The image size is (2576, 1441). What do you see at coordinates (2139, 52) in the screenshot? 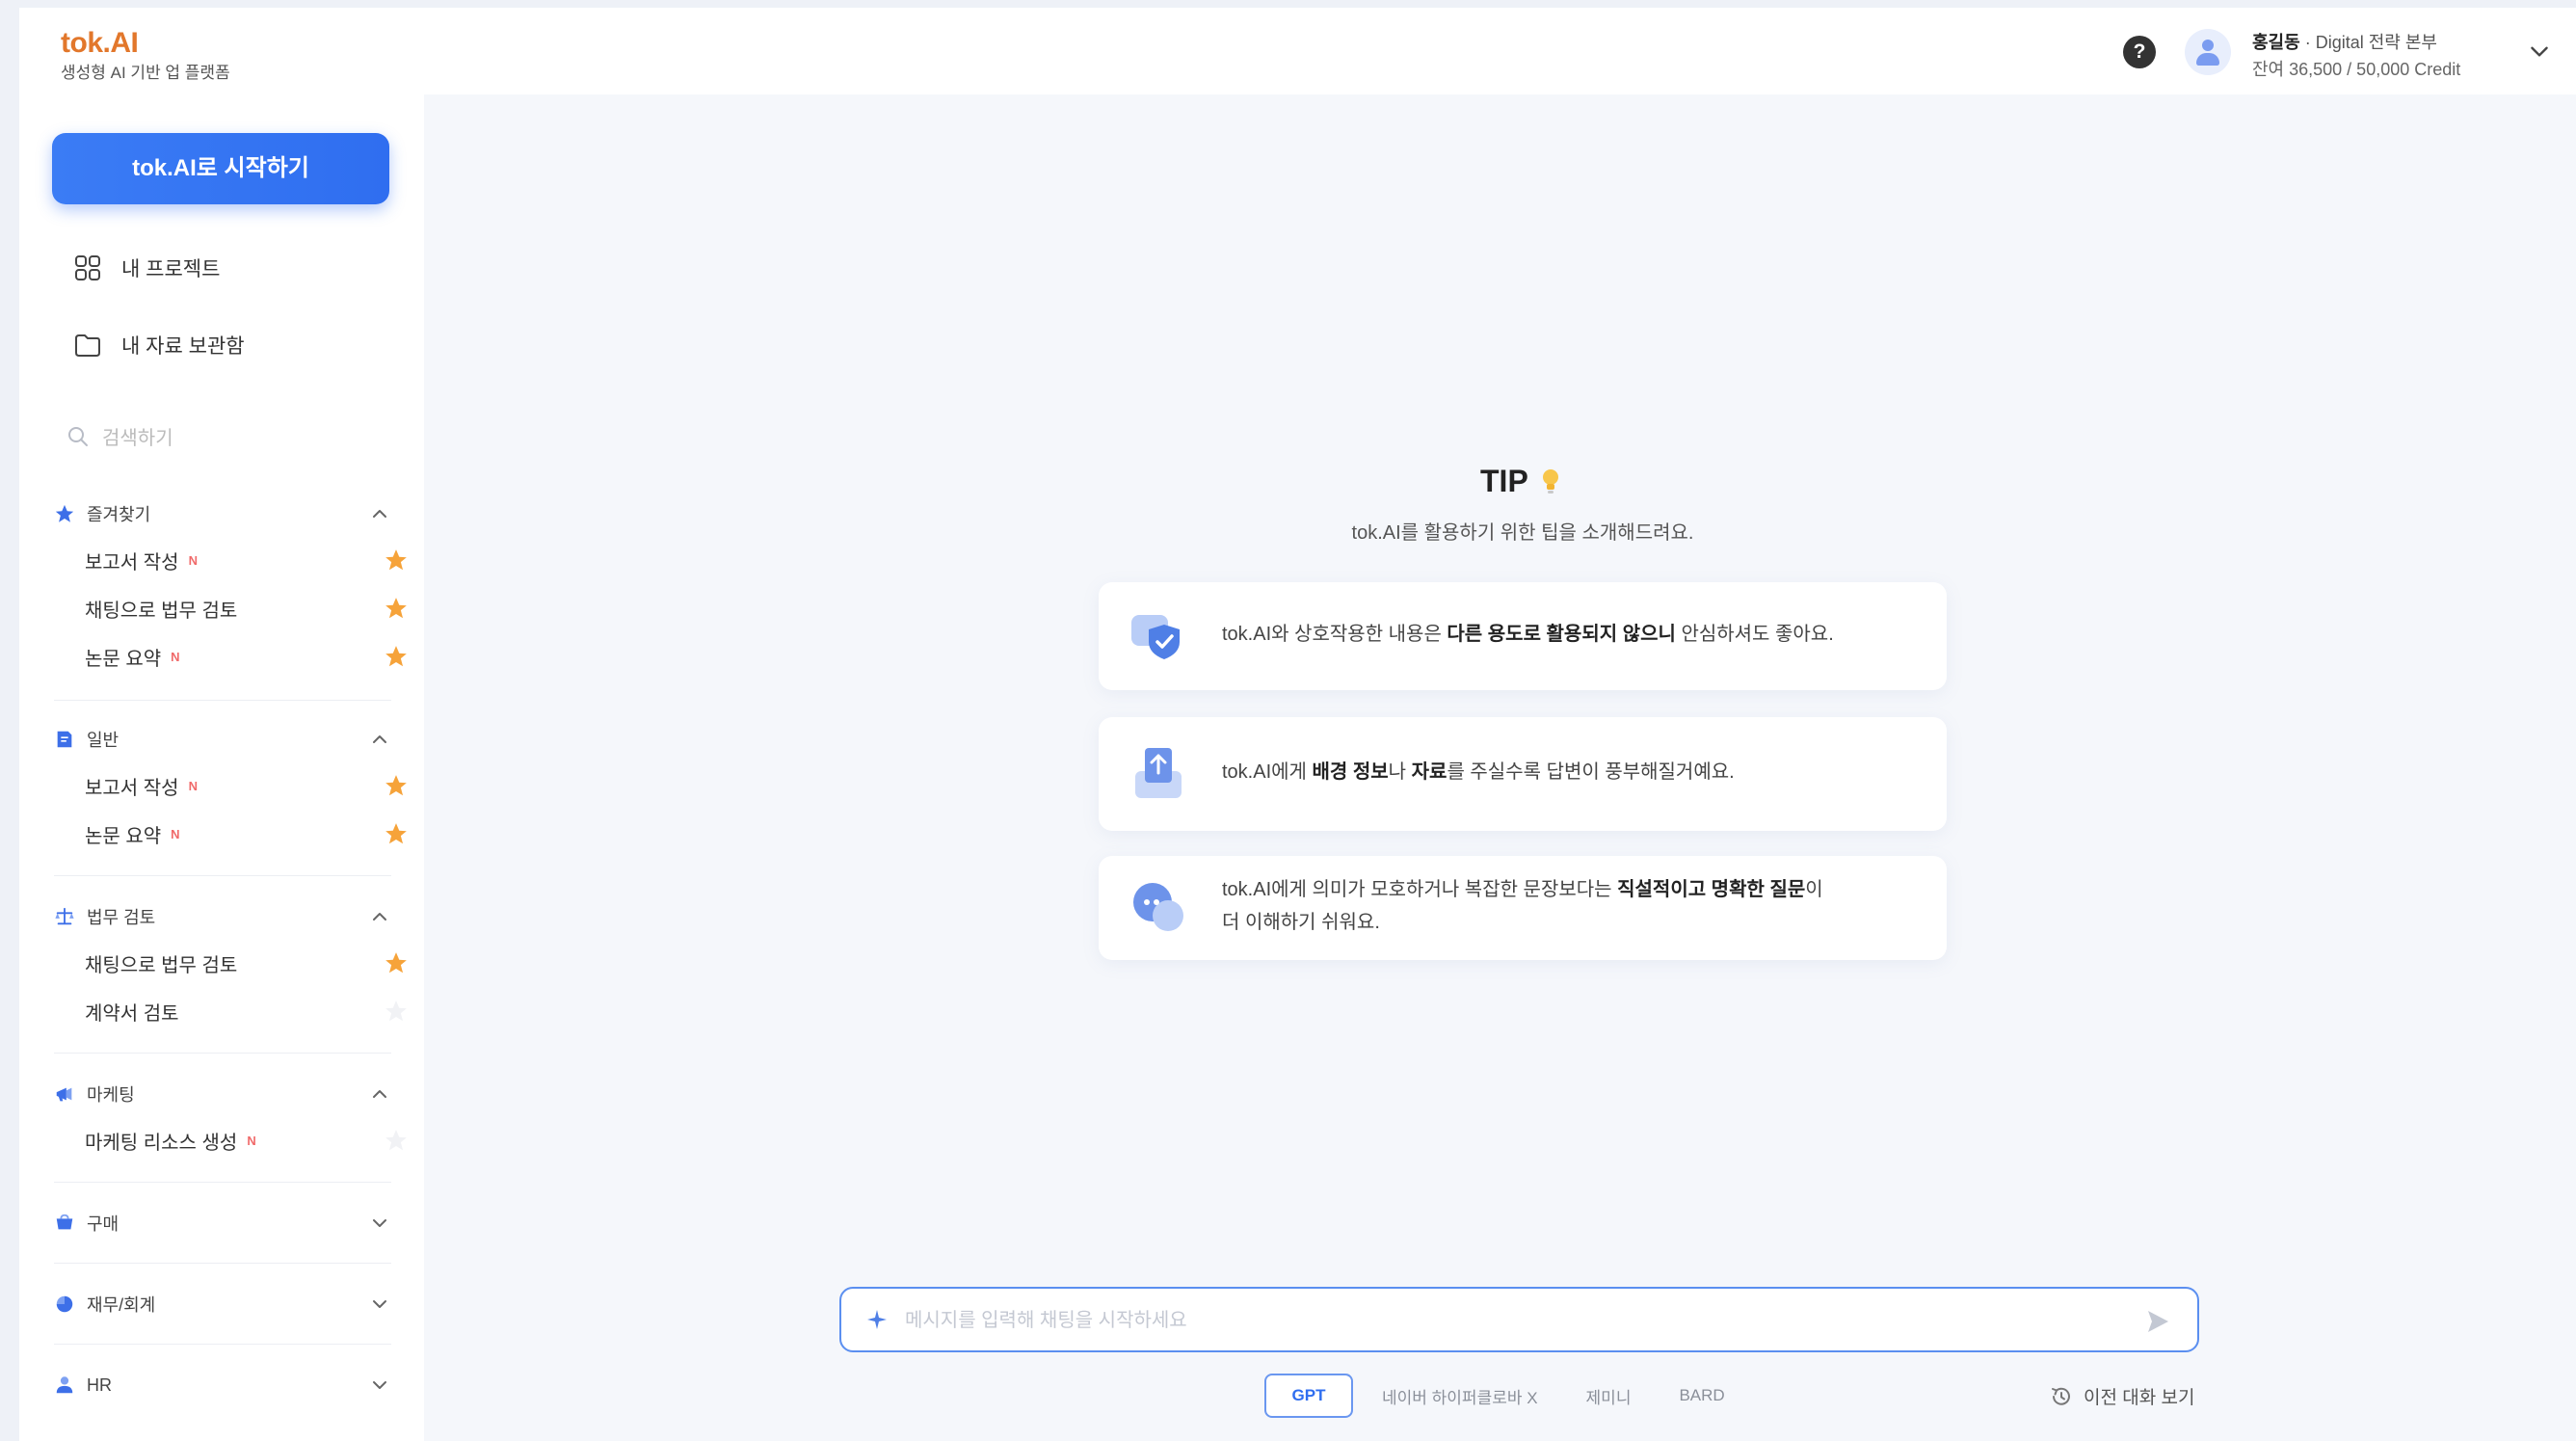
I see `help-button: ?` at bounding box center [2139, 52].